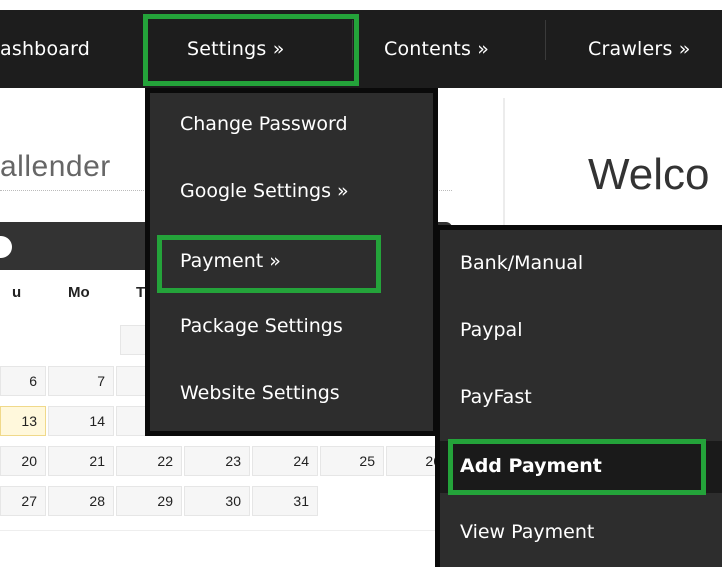 Image resolution: width=722 pixels, height=567 pixels. I want to click on day-cell: 6, so click(23, 381).